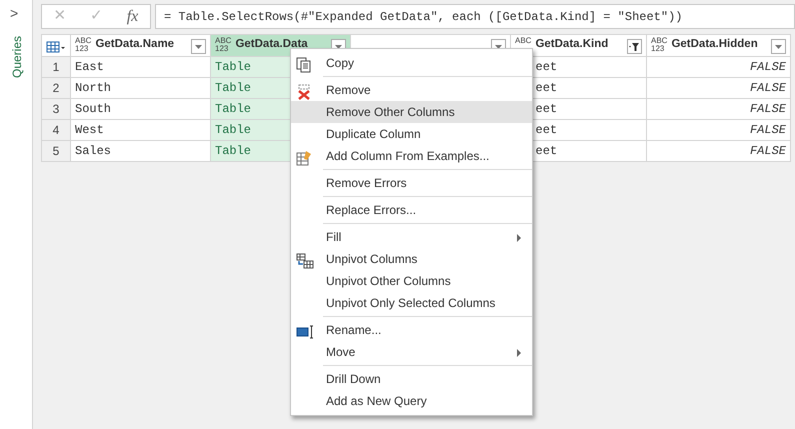 The width and height of the screenshot is (795, 429). Describe the element at coordinates (56, 109) in the screenshot. I see `row-number: 3` at that location.